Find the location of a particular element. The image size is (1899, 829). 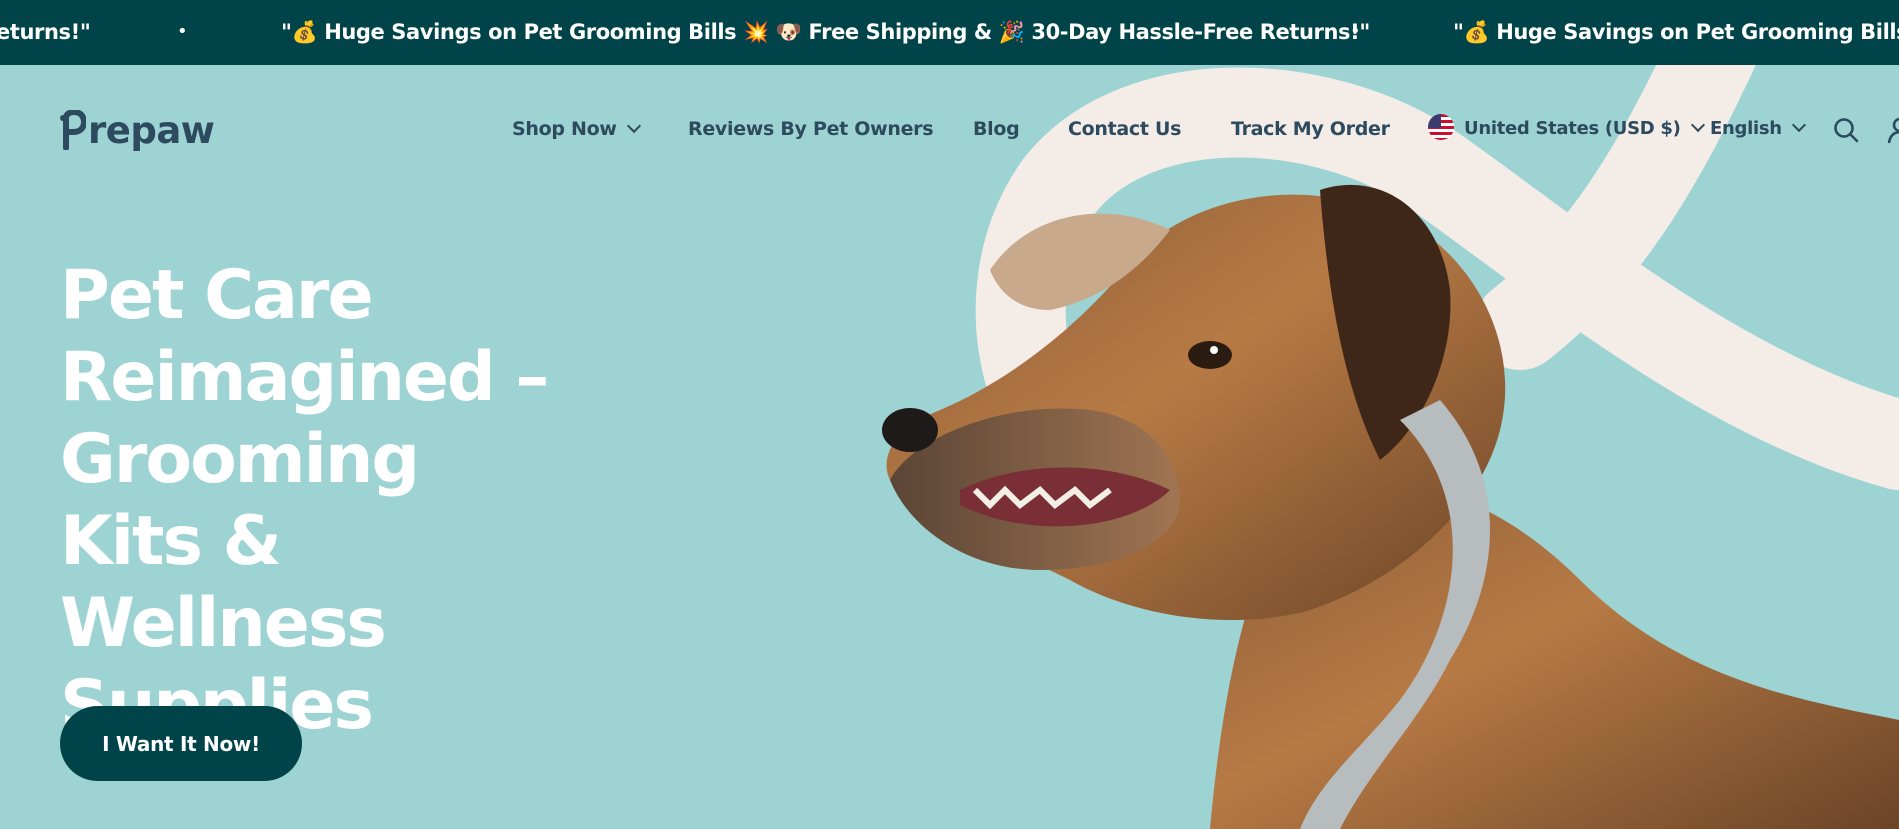

nav-shop-now-label: Shop Now is located at coordinates (564, 129).